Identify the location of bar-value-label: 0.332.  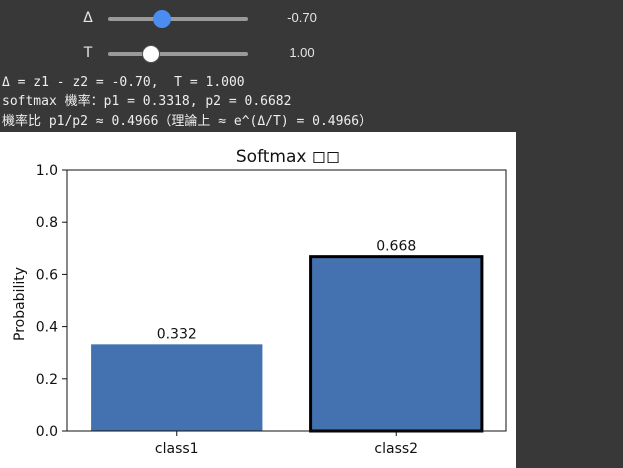
(177, 334).